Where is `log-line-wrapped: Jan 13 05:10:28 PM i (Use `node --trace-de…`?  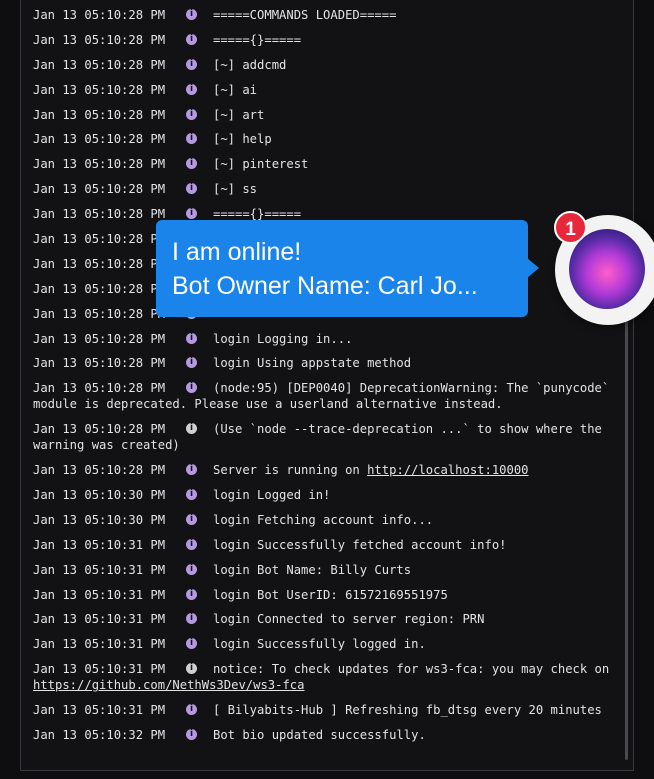 log-line-wrapped: Jan 13 05:10:28 PM i (Use `node --trace-de… is located at coordinates (325, 437).